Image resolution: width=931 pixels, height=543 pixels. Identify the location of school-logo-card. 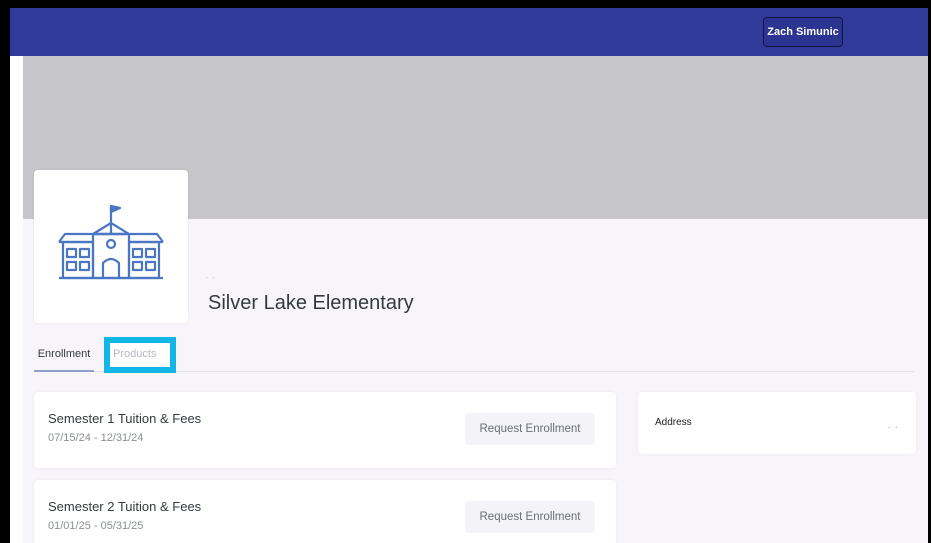
(111, 246).